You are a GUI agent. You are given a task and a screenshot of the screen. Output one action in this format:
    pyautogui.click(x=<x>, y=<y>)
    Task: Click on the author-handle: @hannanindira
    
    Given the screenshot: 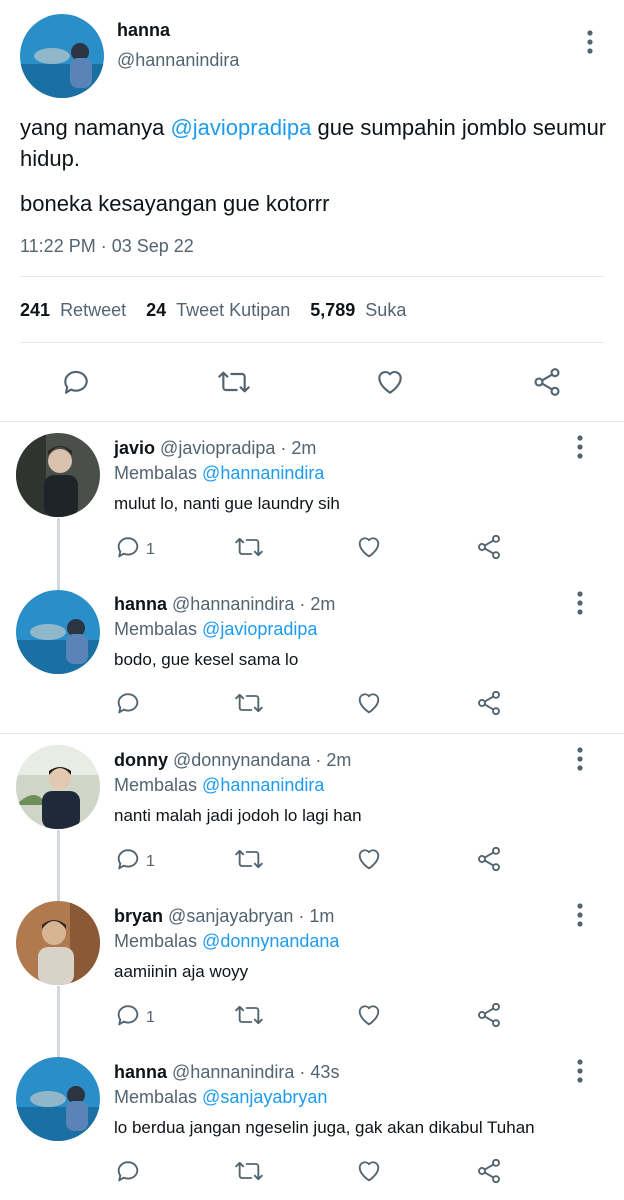 What is the action you would take?
    pyautogui.click(x=178, y=60)
    